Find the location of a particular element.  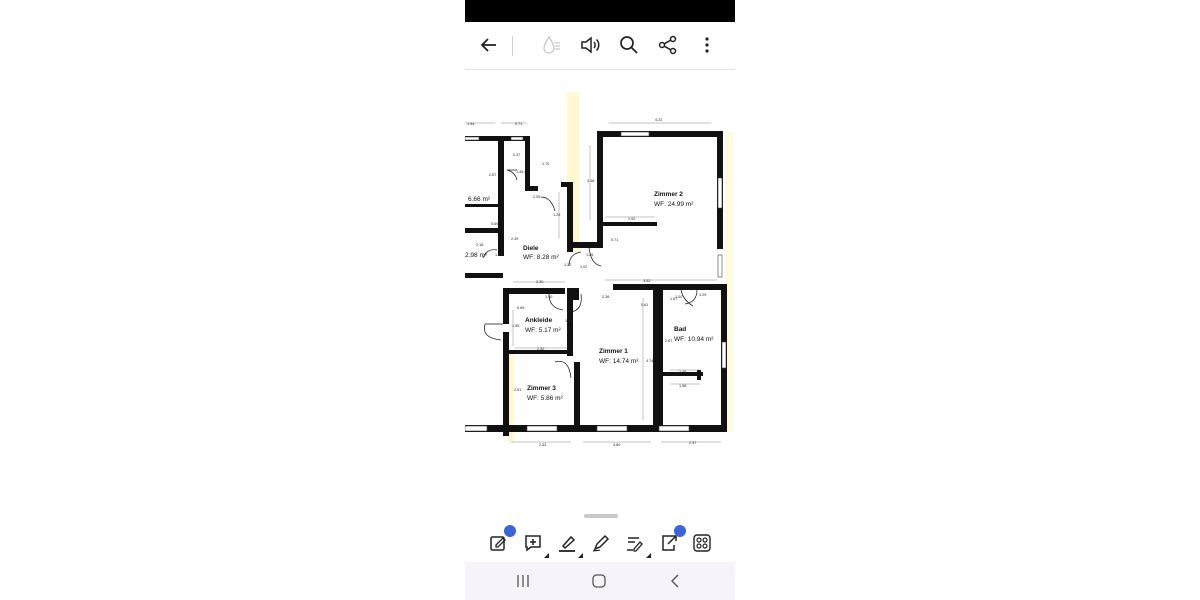

bottom-toolbar is located at coordinates (600, 532).